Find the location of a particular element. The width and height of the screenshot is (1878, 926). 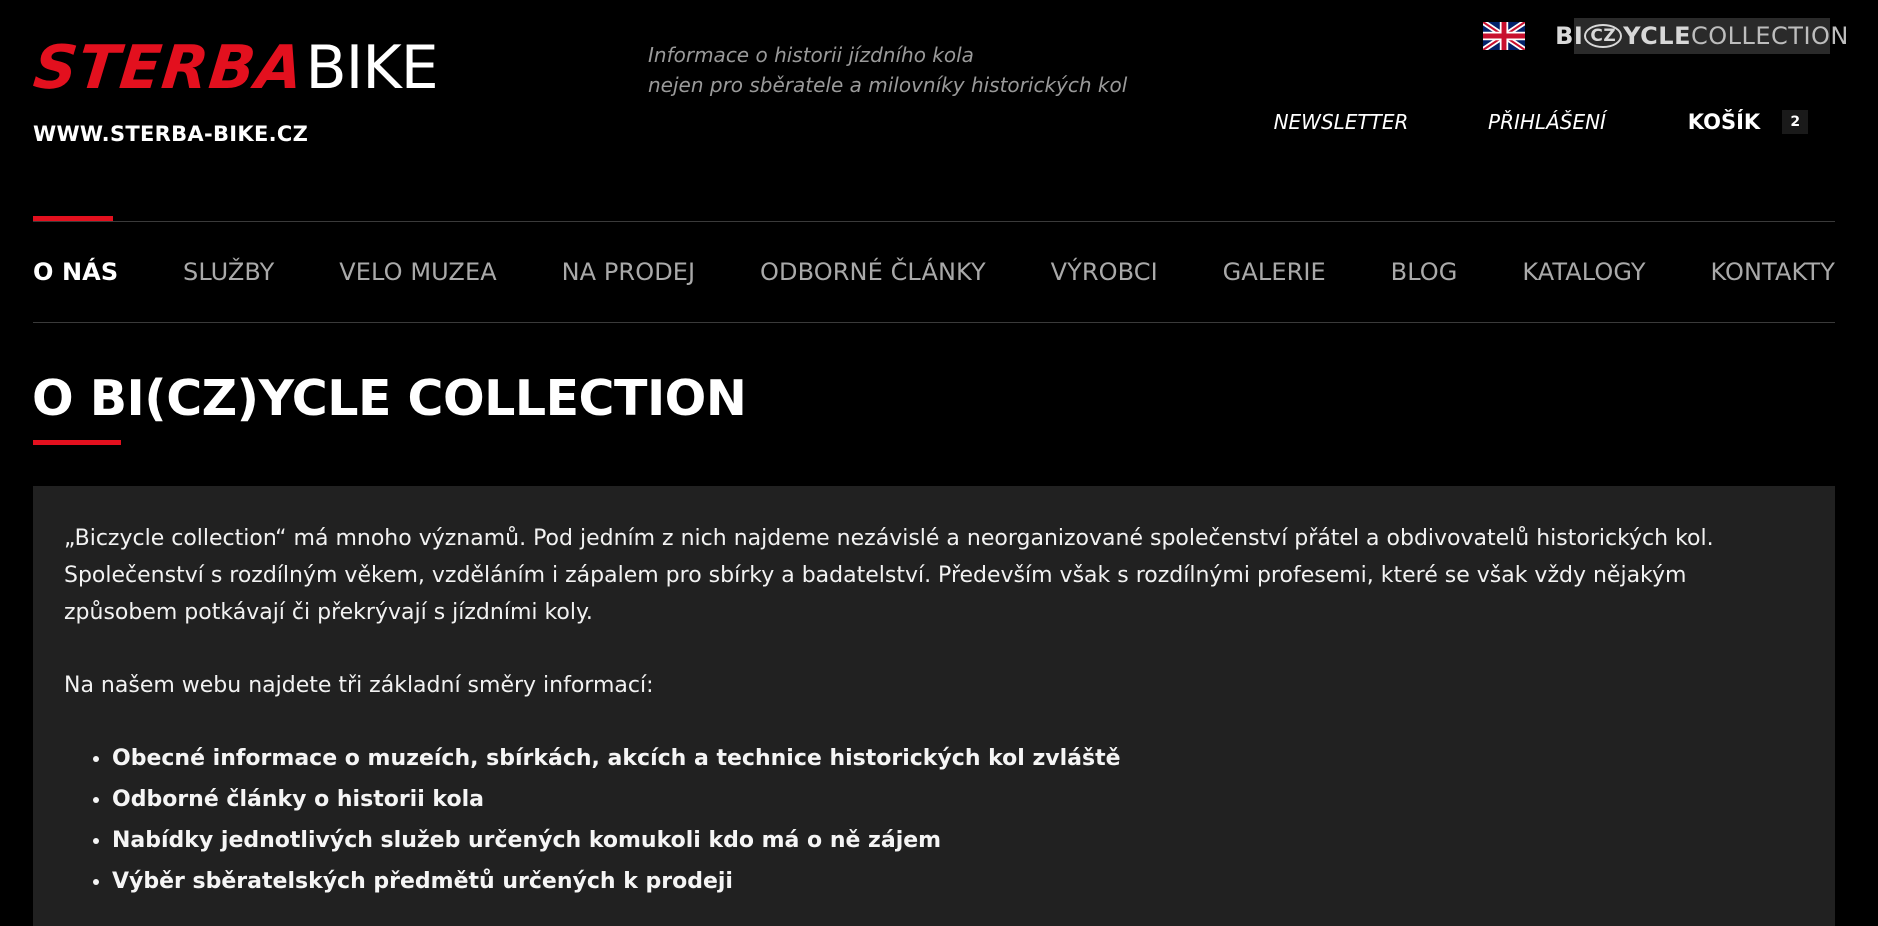

logo-sterba-text: STERBA is located at coordinates (169, 68).